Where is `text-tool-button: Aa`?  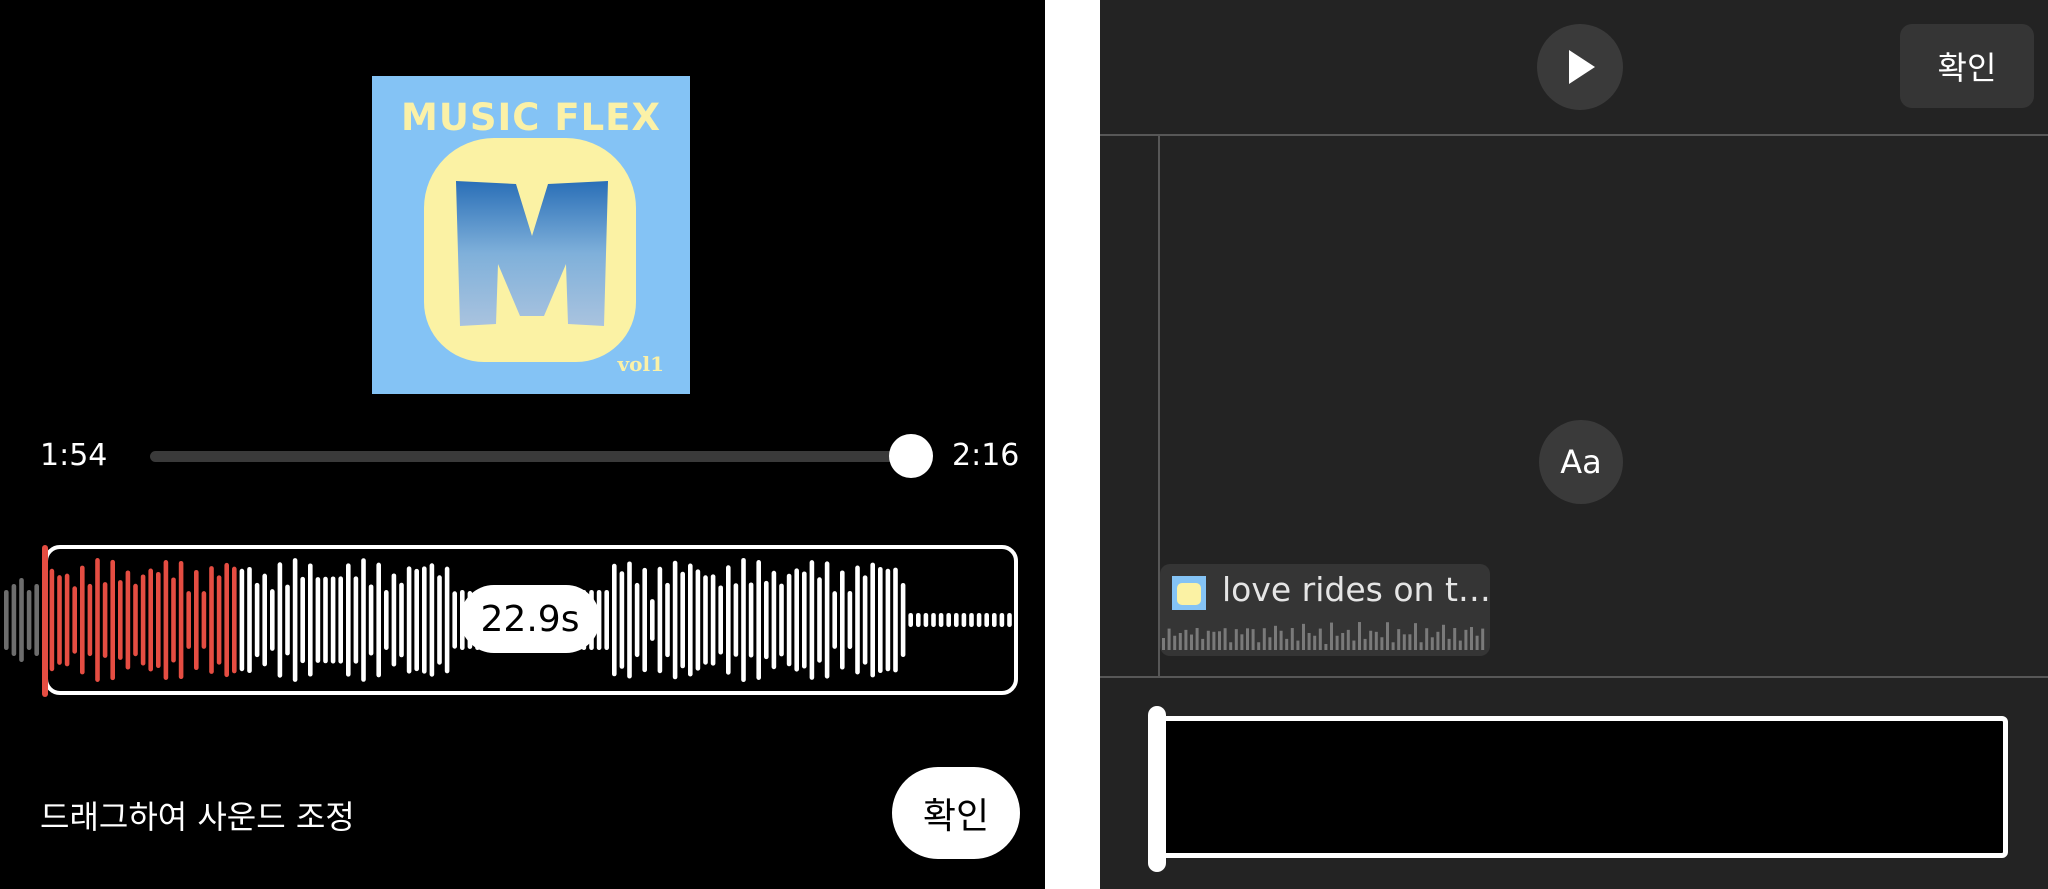
text-tool-button: Aa is located at coordinates (1581, 462).